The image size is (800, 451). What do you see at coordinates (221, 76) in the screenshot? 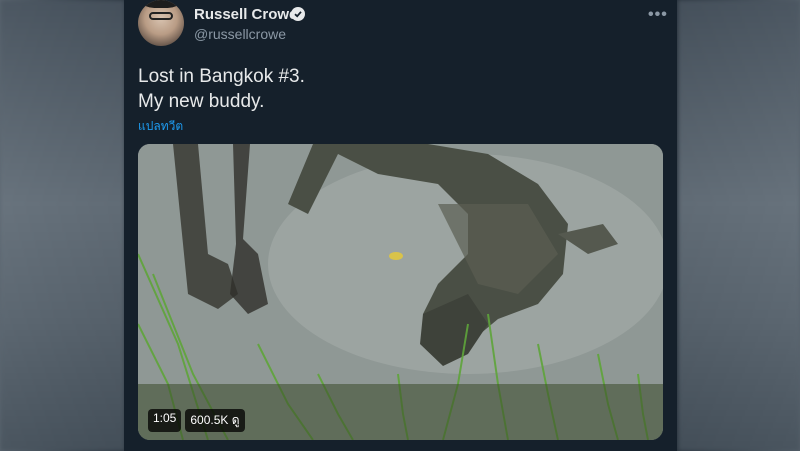
I see `tweet-text-line: Lost in Bangkok #3.` at bounding box center [221, 76].